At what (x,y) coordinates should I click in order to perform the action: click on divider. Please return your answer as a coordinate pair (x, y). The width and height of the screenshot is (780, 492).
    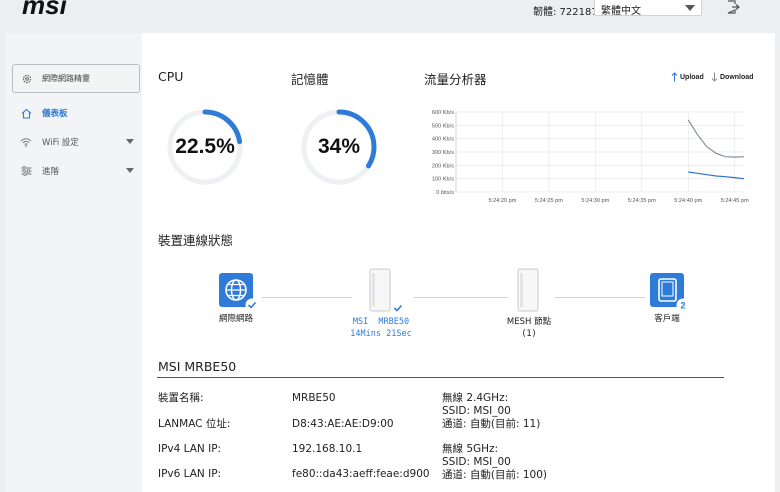
    Looking at the image, I should click on (440, 377).